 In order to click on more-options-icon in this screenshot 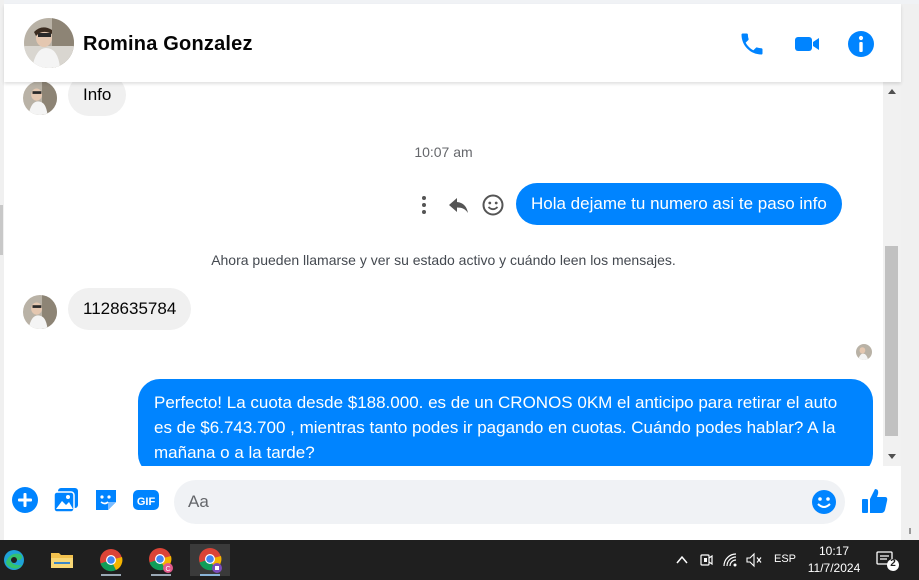, I will do `click(426, 205)`.